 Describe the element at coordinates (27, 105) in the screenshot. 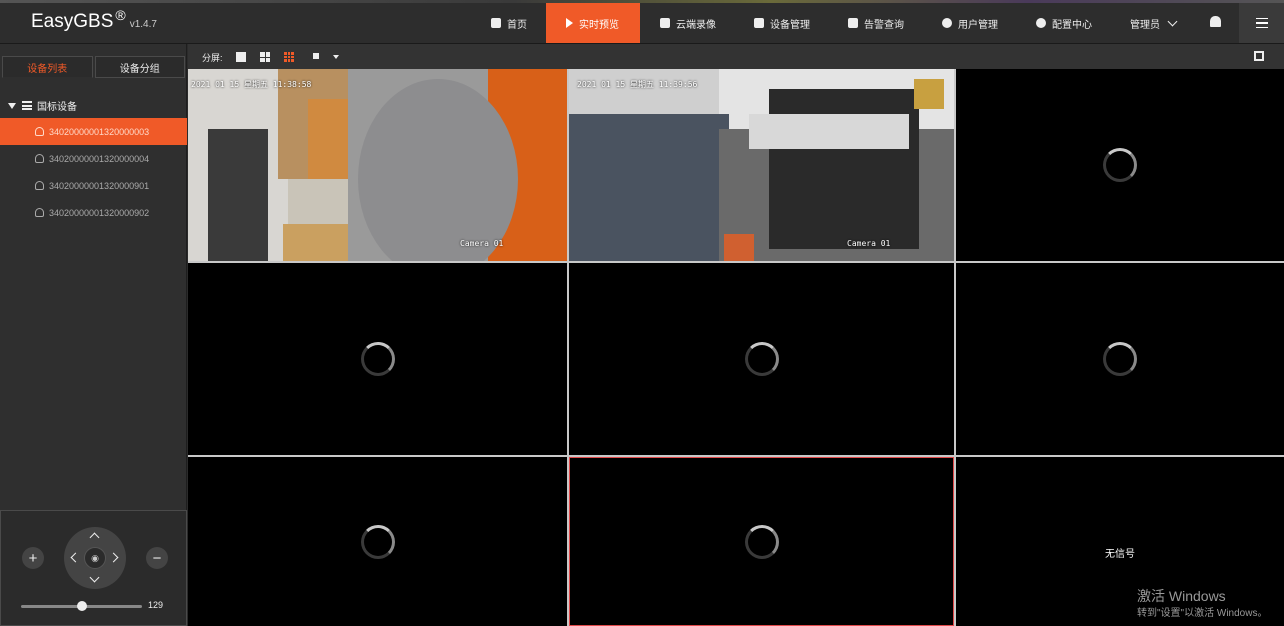

I see `database-icon` at that location.